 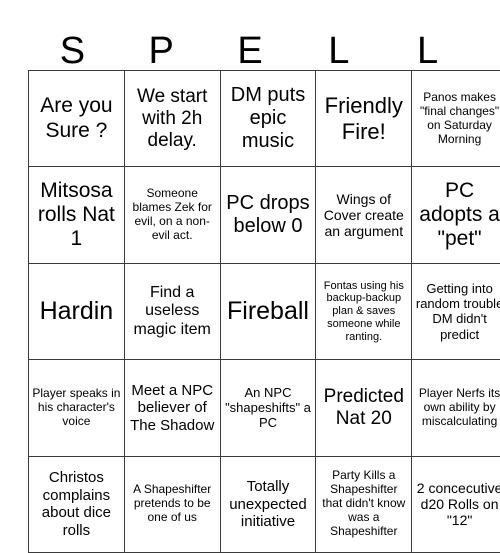 I want to click on bingo-cell-text: Player speaks in his character's voice, so click(x=76, y=408).